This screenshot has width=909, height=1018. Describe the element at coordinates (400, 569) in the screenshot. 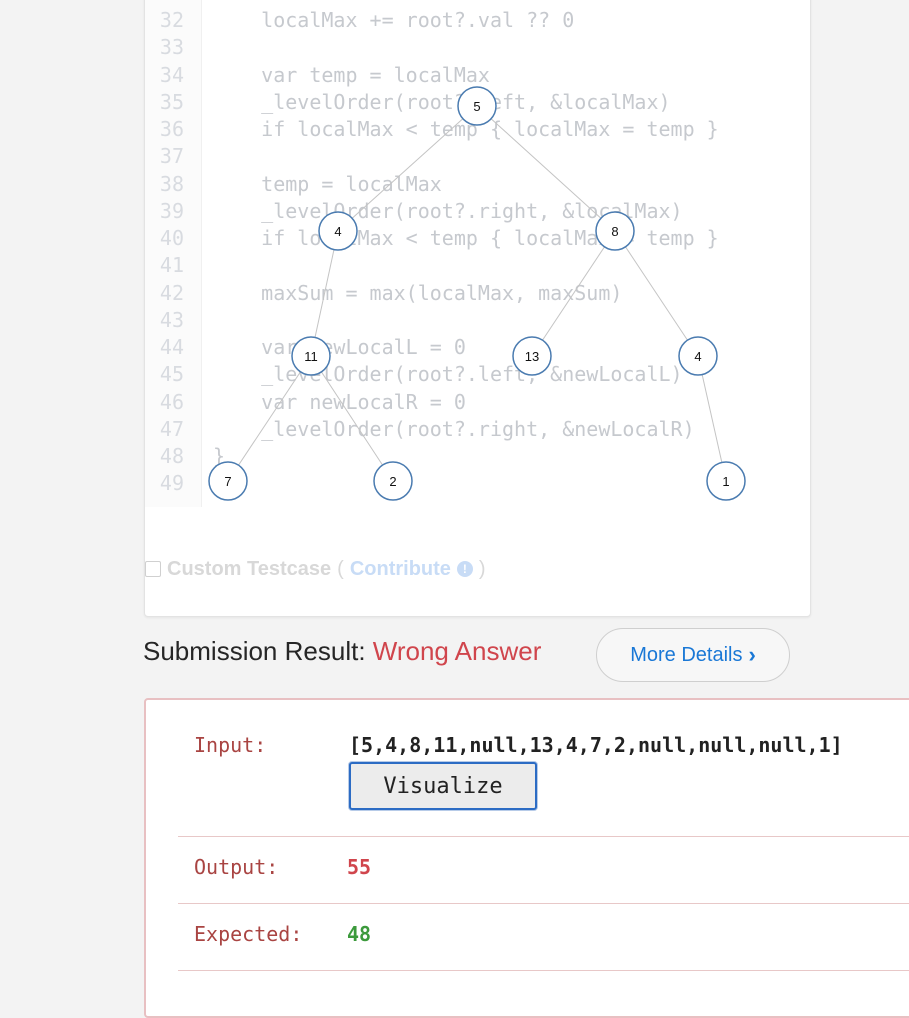

I see `contribute-link: Contribute` at that location.